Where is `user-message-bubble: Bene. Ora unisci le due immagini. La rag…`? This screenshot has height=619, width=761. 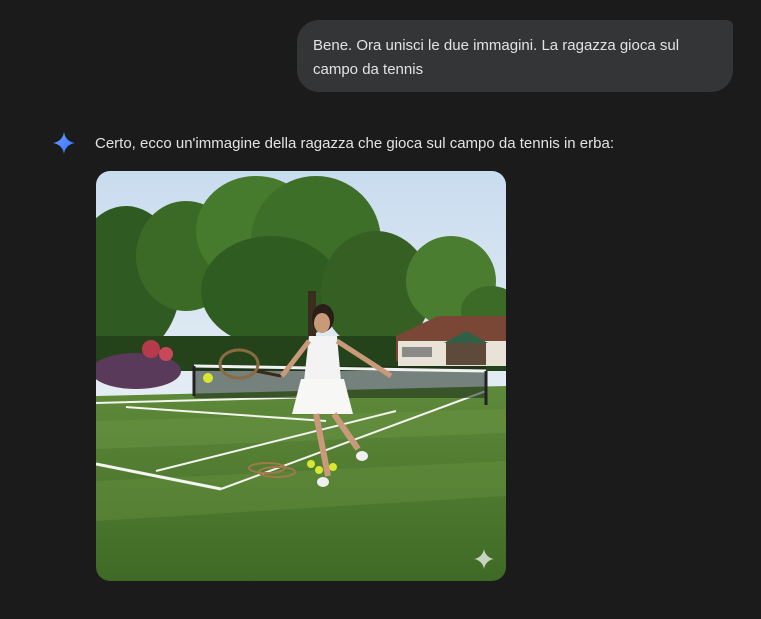
user-message-bubble: Bene. Ora unisci le due immagini. La rag… is located at coordinates (515, 56).